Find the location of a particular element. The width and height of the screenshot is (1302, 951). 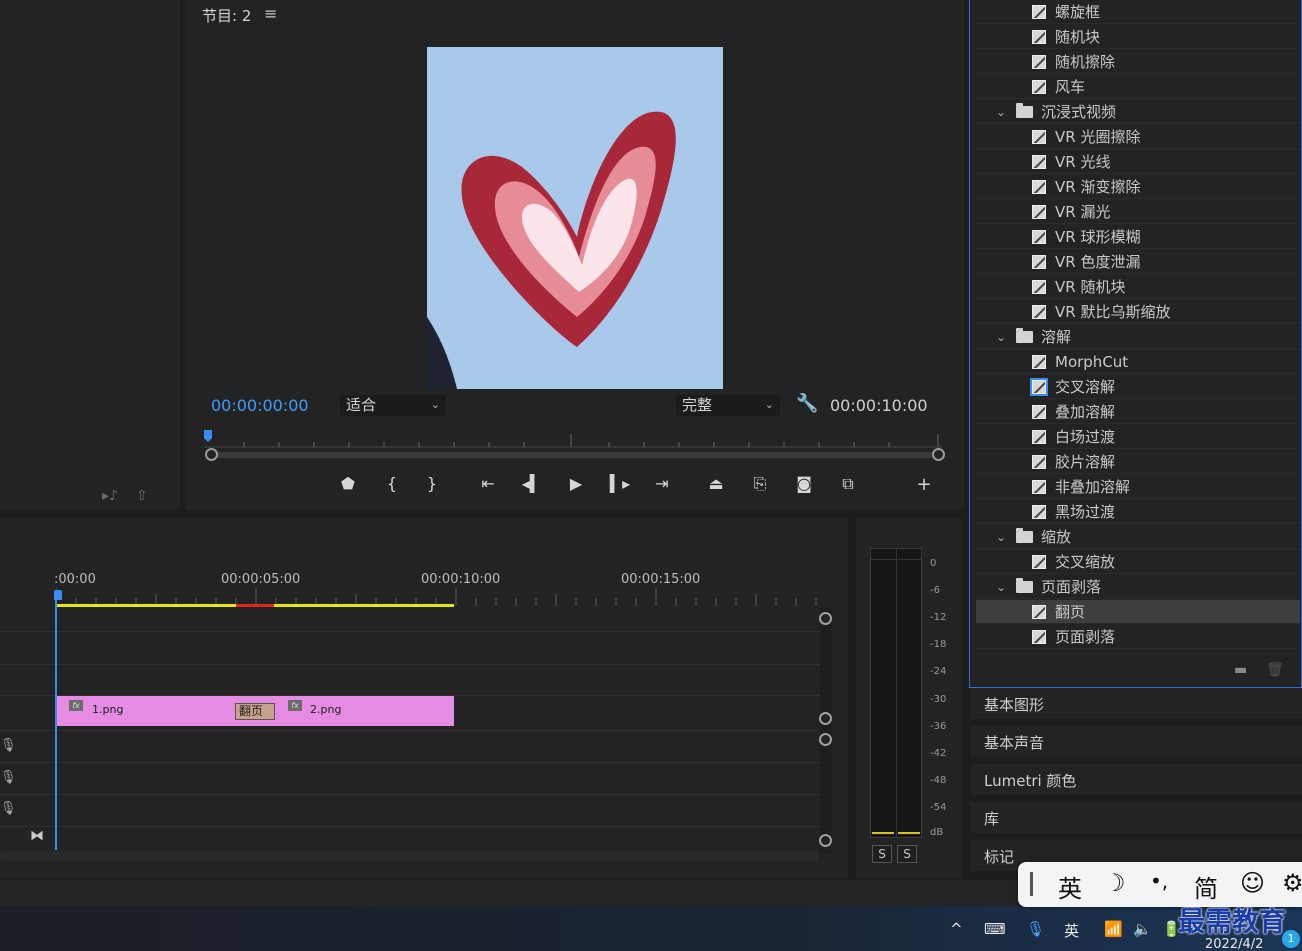

add-marker-icon: ⬟ is located at coordinates (348, 483).